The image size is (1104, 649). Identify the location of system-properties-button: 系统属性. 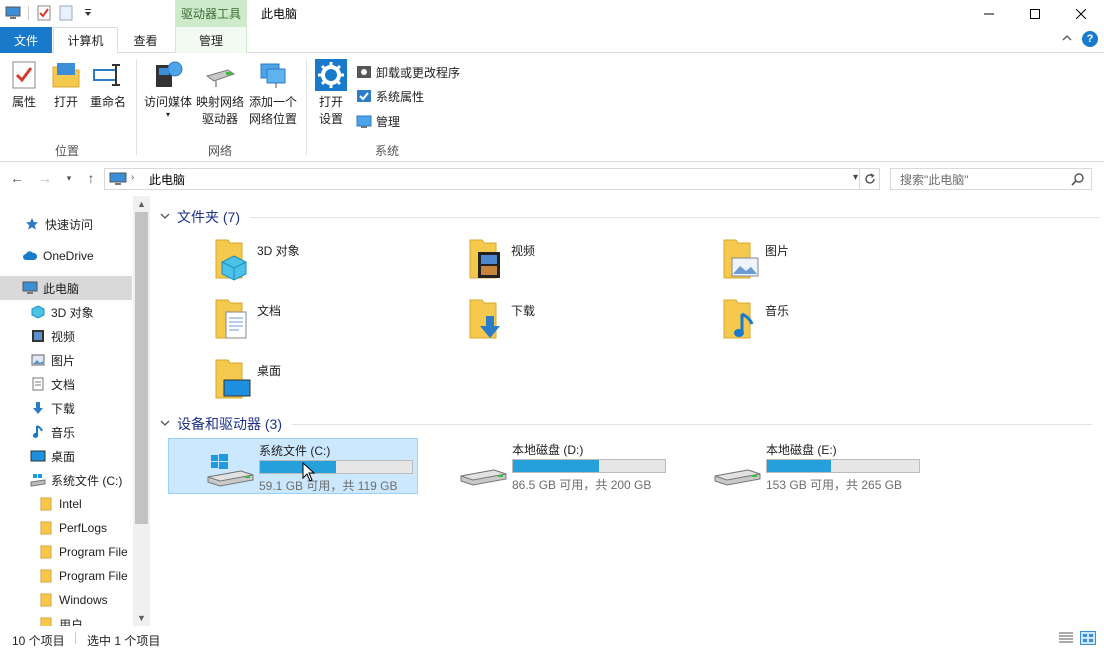
(390, 96).